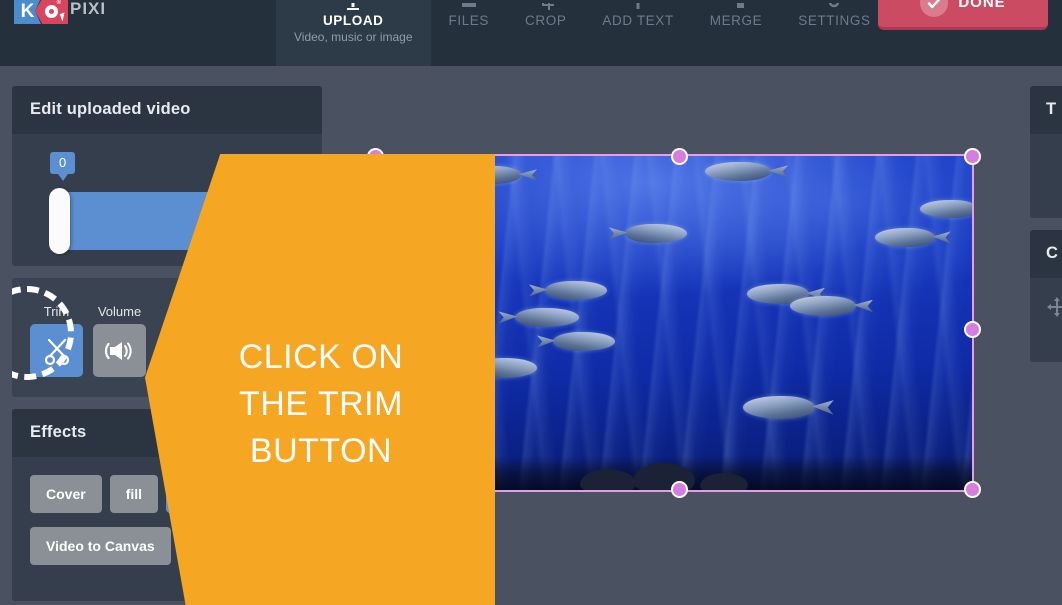  I want to click on trim-slider-track, so click(179, 221).